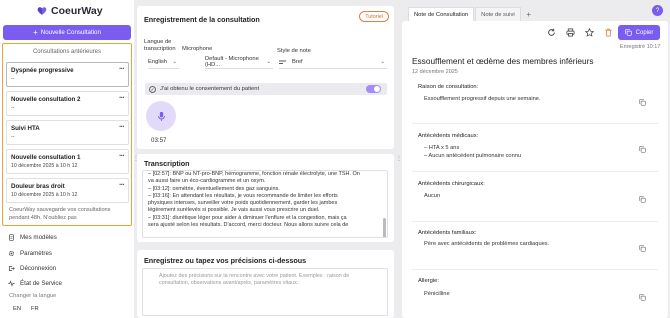 This screenshot has width=670, height=318. I want to click on menu-item-templates: Mes modèles, so click(32, 237).